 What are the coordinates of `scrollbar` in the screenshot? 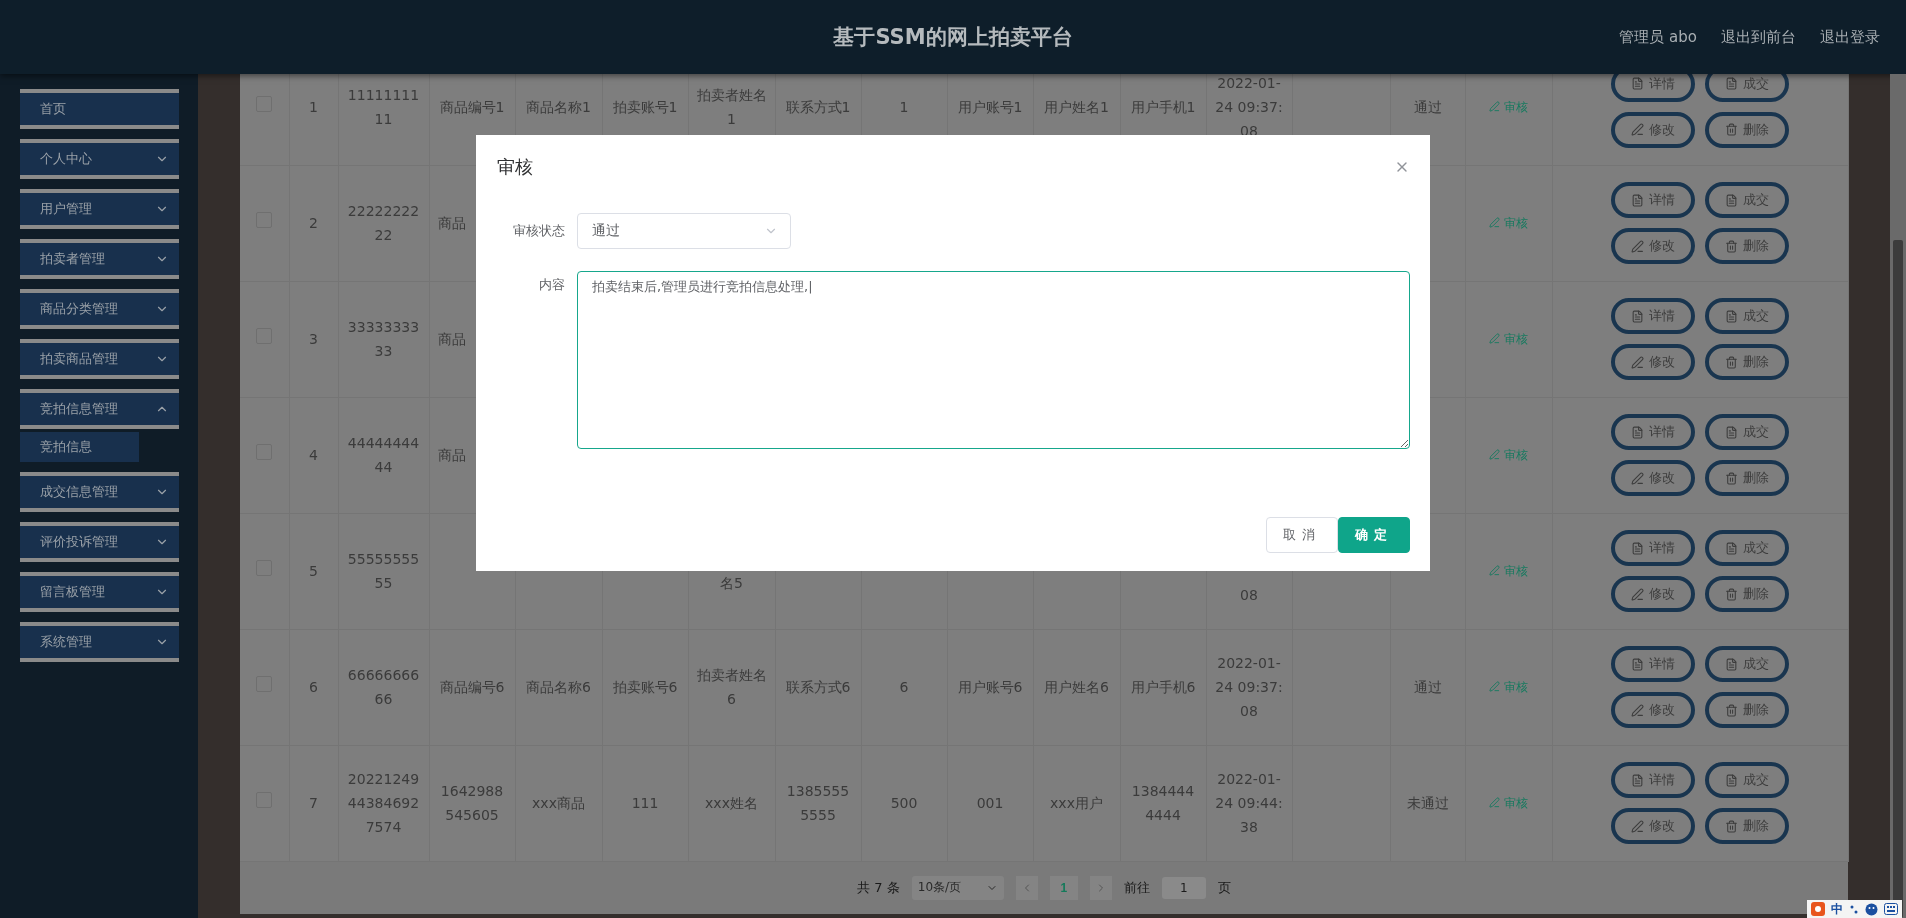 It's located at (1898, 496).